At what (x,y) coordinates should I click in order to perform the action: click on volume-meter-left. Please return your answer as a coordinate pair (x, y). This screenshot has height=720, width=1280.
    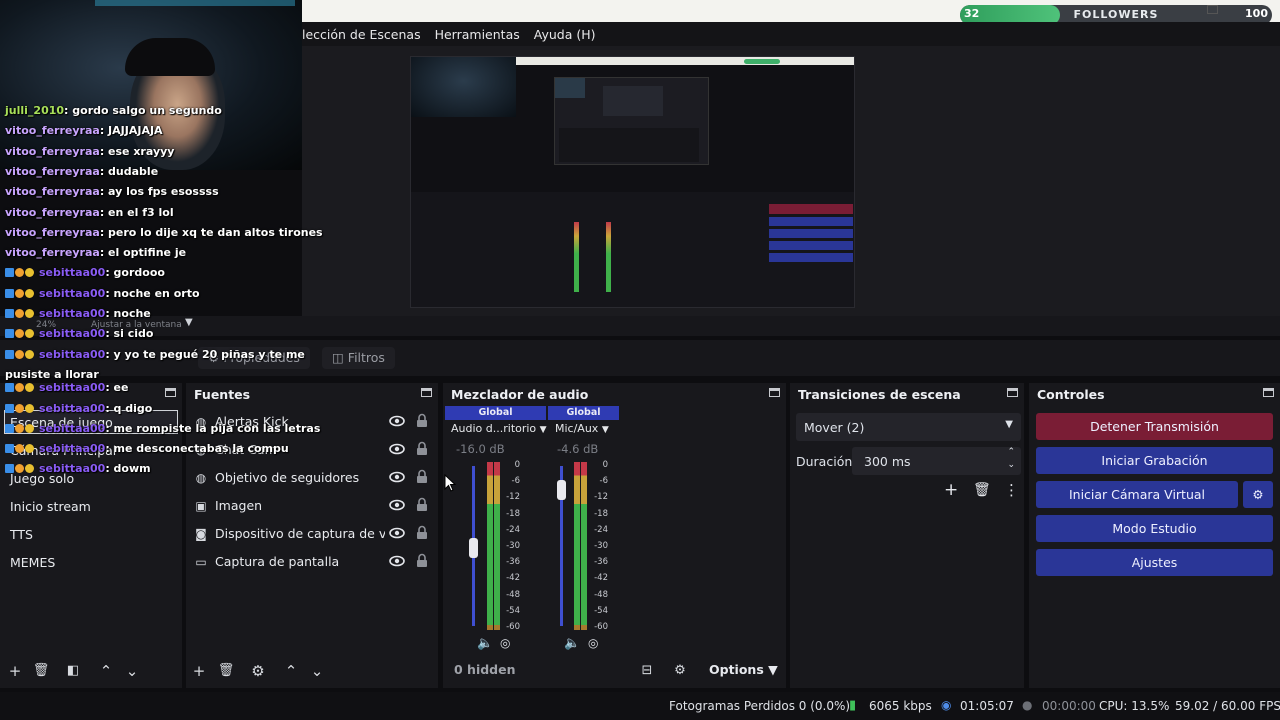
    Looking at the image, I should click on (490, 546).